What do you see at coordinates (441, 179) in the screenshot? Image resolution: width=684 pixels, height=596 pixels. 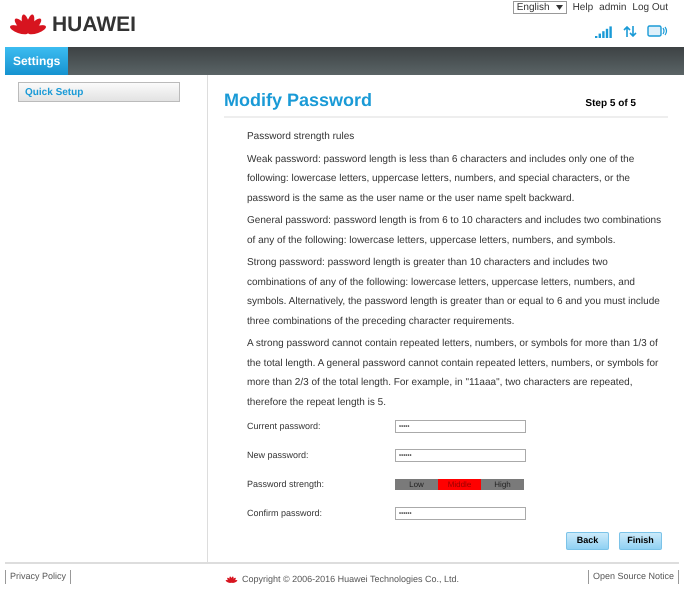 I see `rule-paragraph: Weak password: password length is less than 6 characters and includes only one of the following: lowercase letters, uppercase letters, numbers, and special characters, or the password is the same as the user name or the user name spelt backward.` at bounding box center [441, 179].